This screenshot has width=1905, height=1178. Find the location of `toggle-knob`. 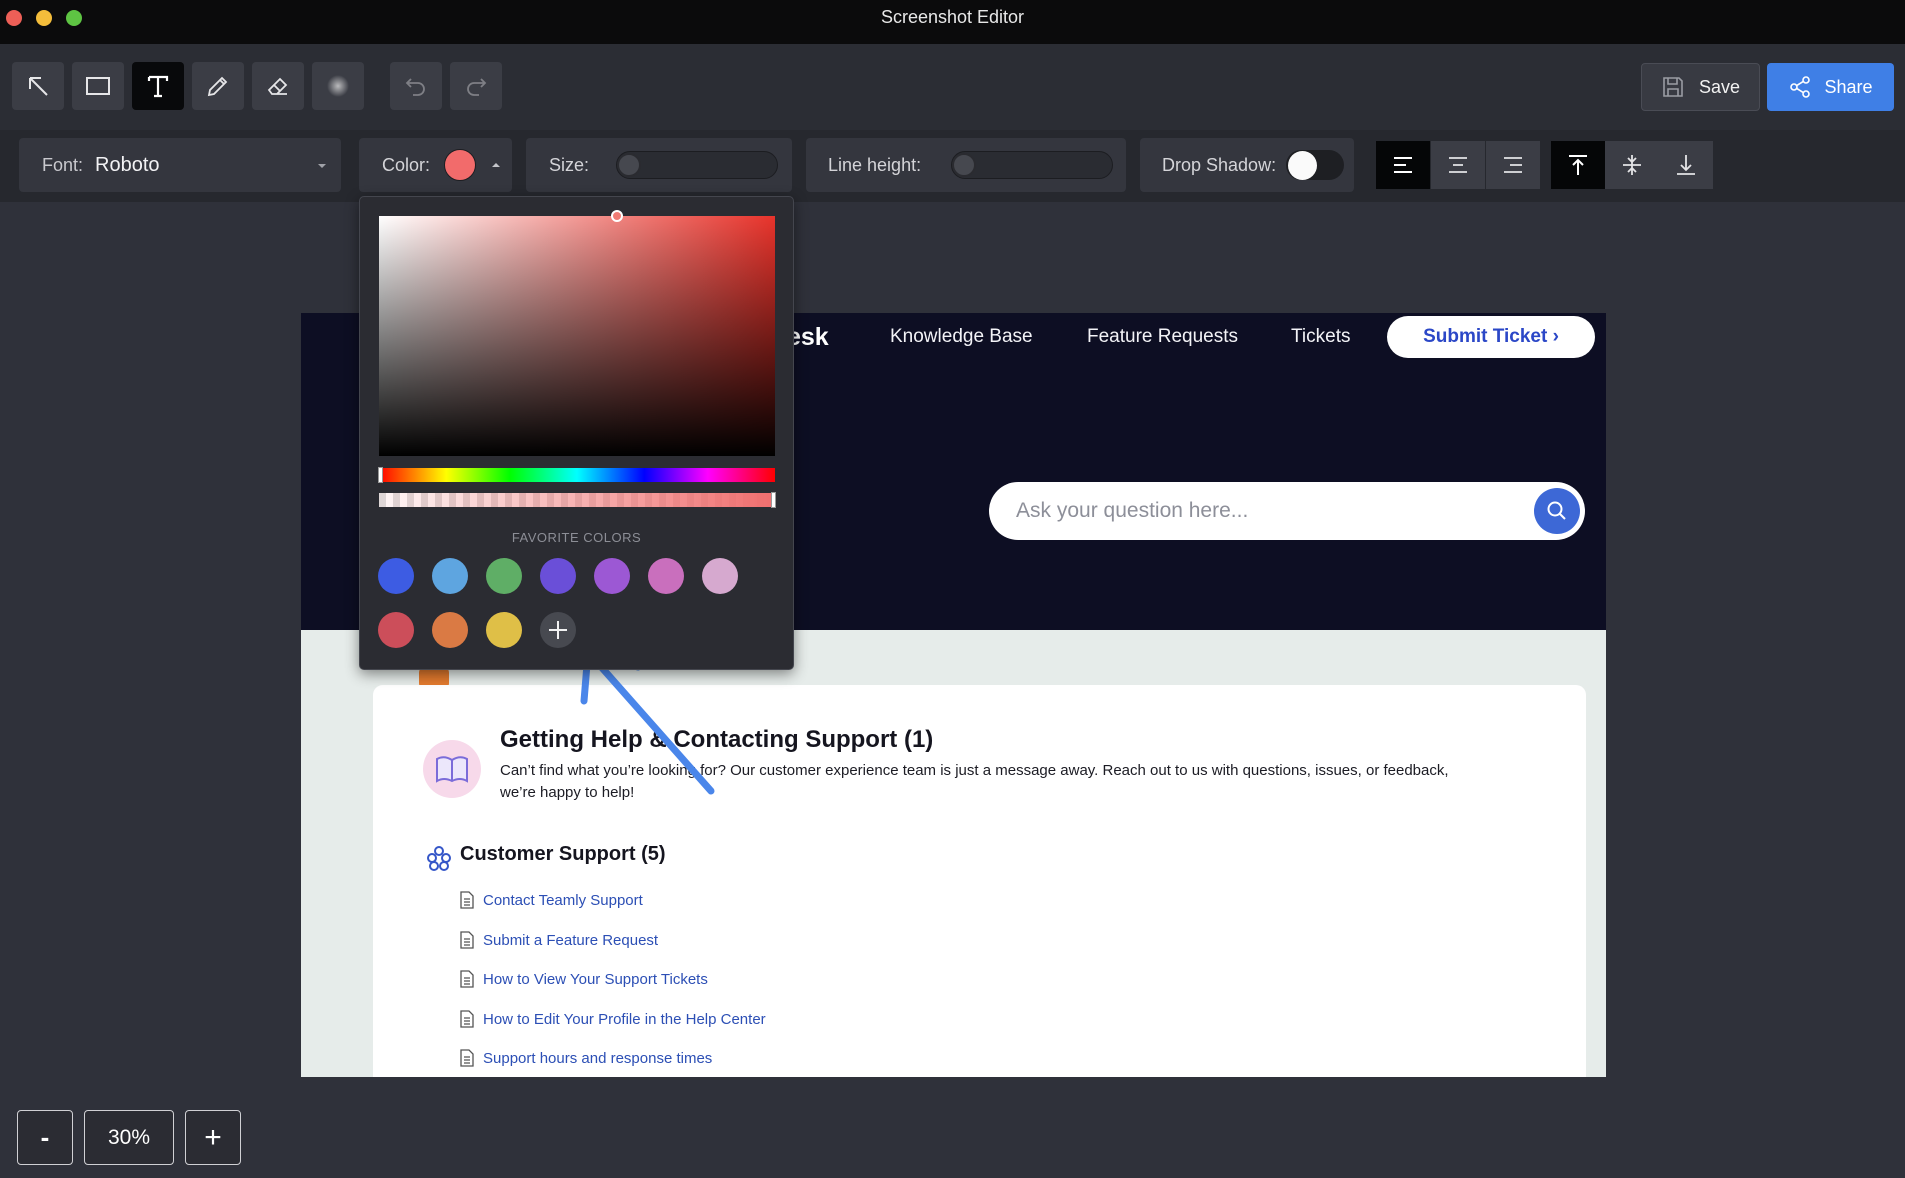

toggle-knob is located at coordinates (1302, 165).